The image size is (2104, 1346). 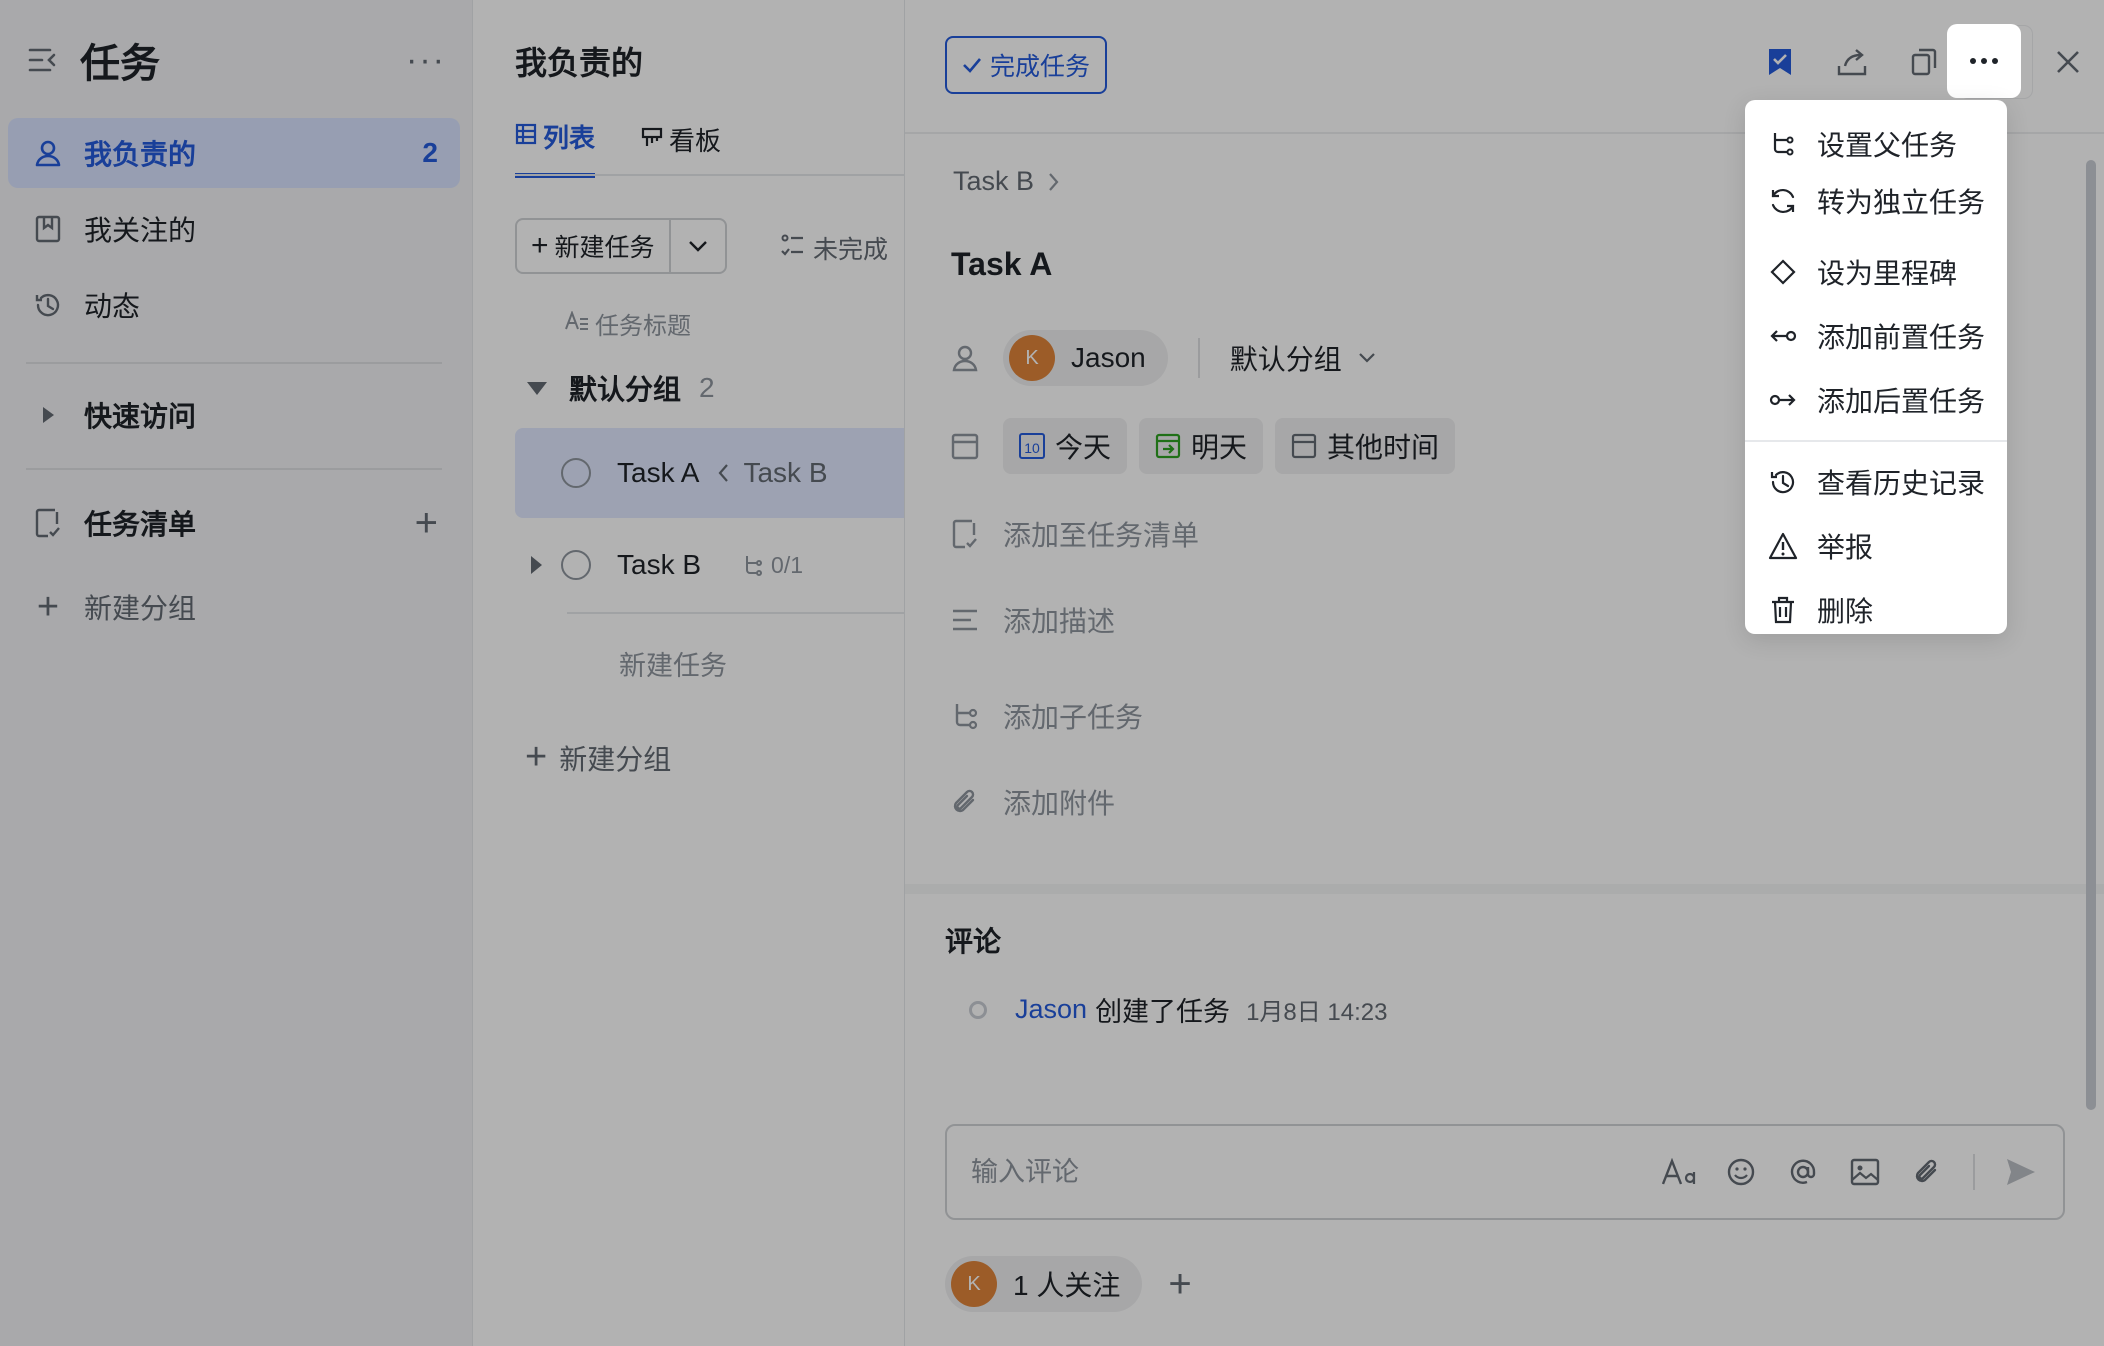 I want to click on close-icon, so click(x=2068, y=62).